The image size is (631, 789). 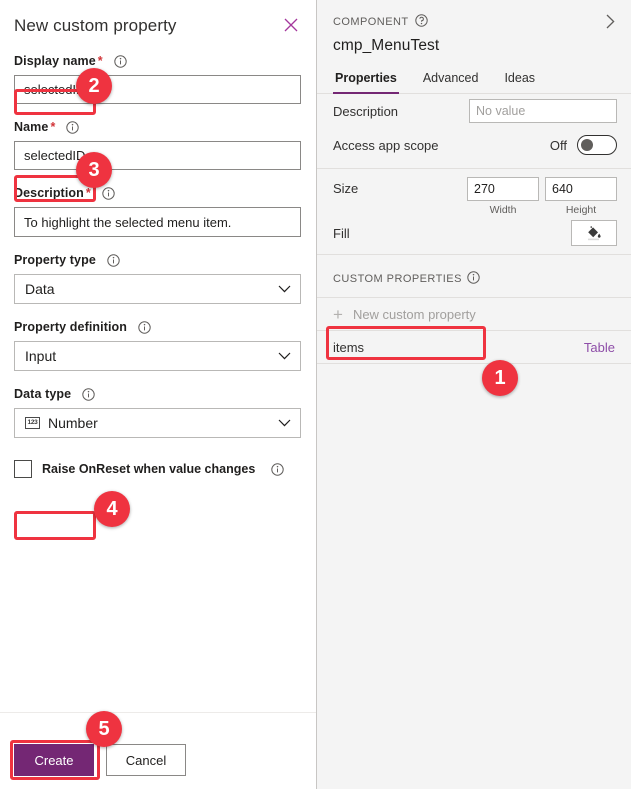 What do you see at coordinates (54, 760) in the screenshot?
I see `create-button: Create` at bounding box center [54, 760].